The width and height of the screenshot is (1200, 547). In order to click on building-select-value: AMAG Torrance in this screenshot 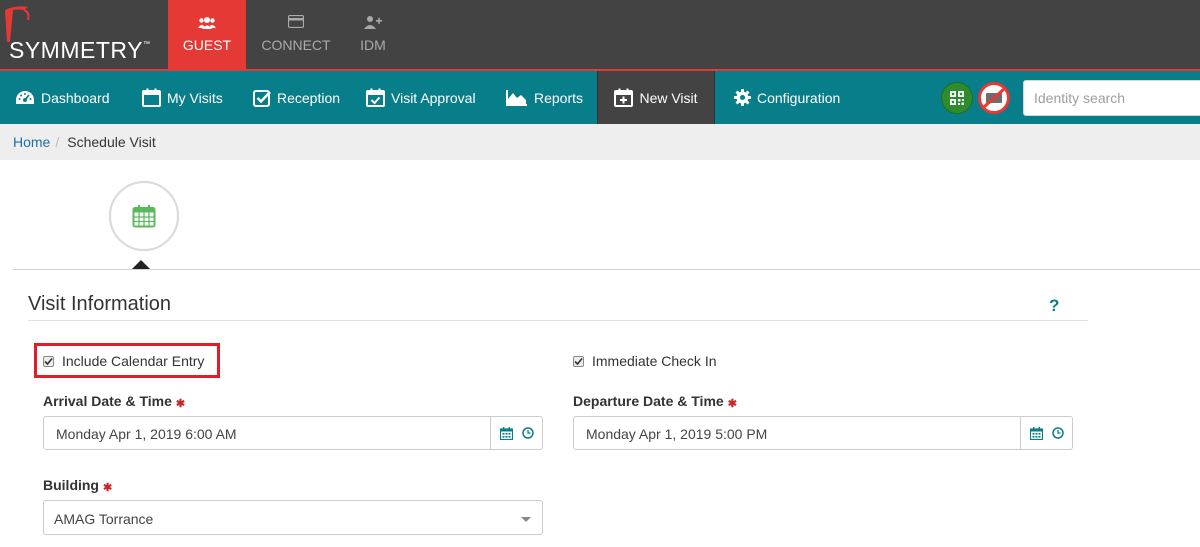, I will do `click(104, 519)`.